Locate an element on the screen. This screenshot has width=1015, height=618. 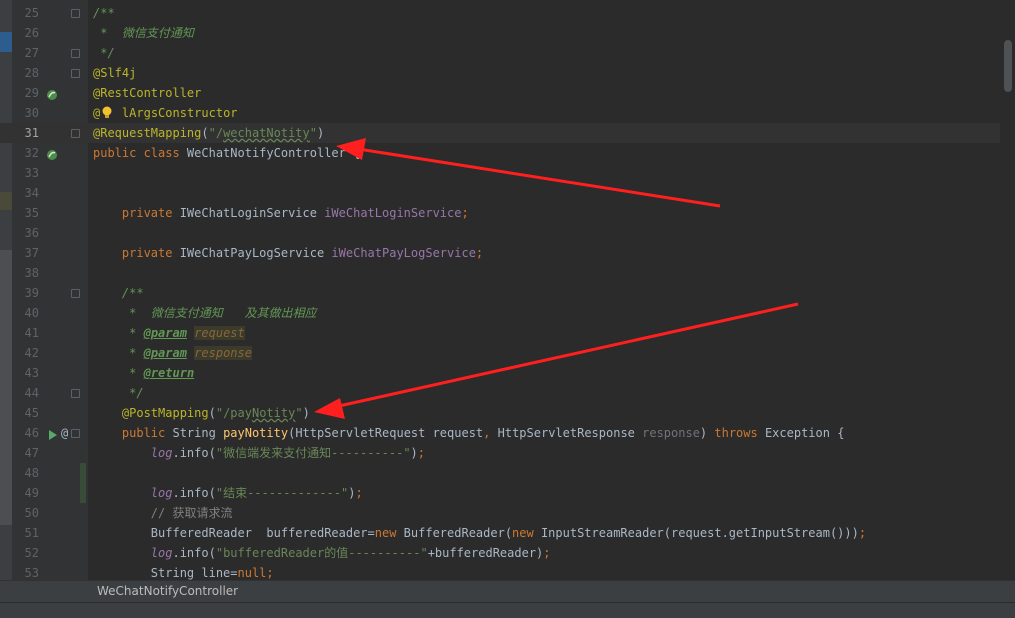
code-line: 48 is located at coordinates (500, 473).